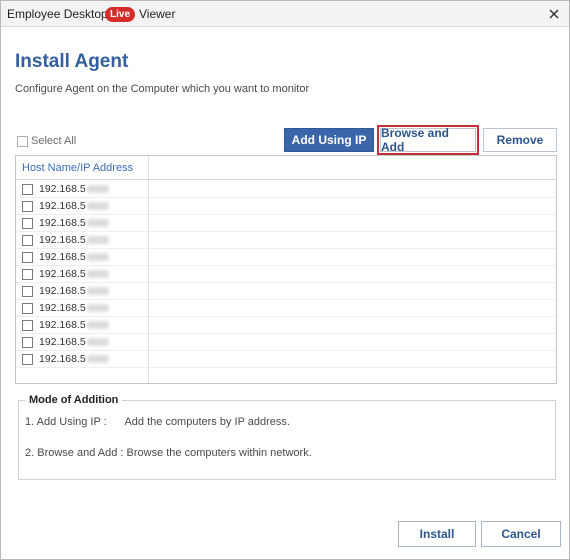 Image resolution: width=570 pixels, height=560 pixels. I want to click on select-all-checkbox-box, so click(22, 141).